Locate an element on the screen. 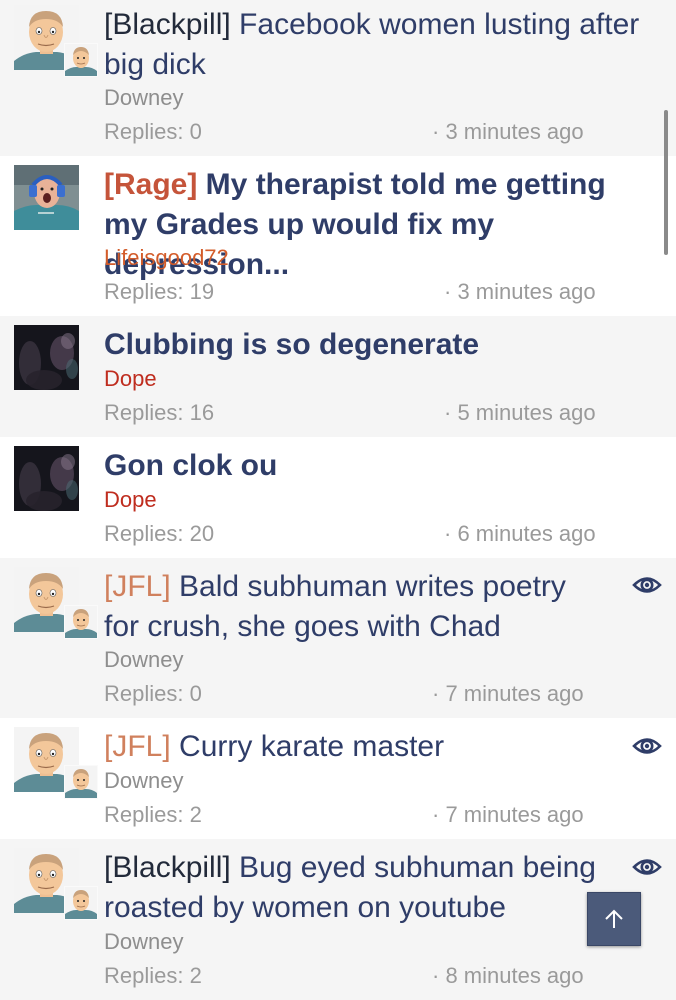 The image size is (676, 1000). thread-author: Lifeisgood72 is located at coordinates (166, 258).